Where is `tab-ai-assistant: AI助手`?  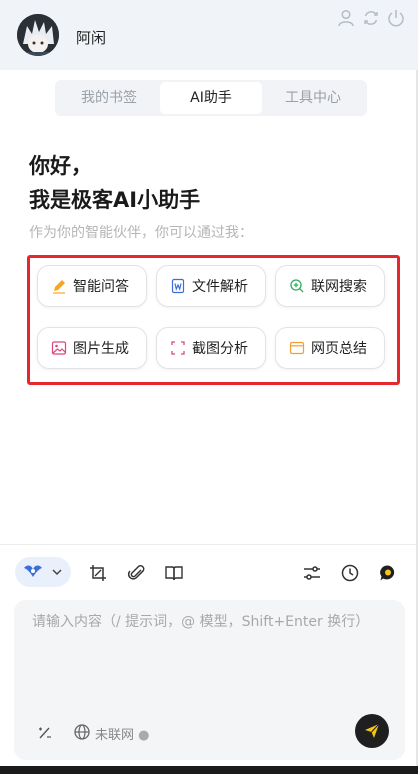
tab-ai-assistant: AI助手 is located at coordinates (211, 98).